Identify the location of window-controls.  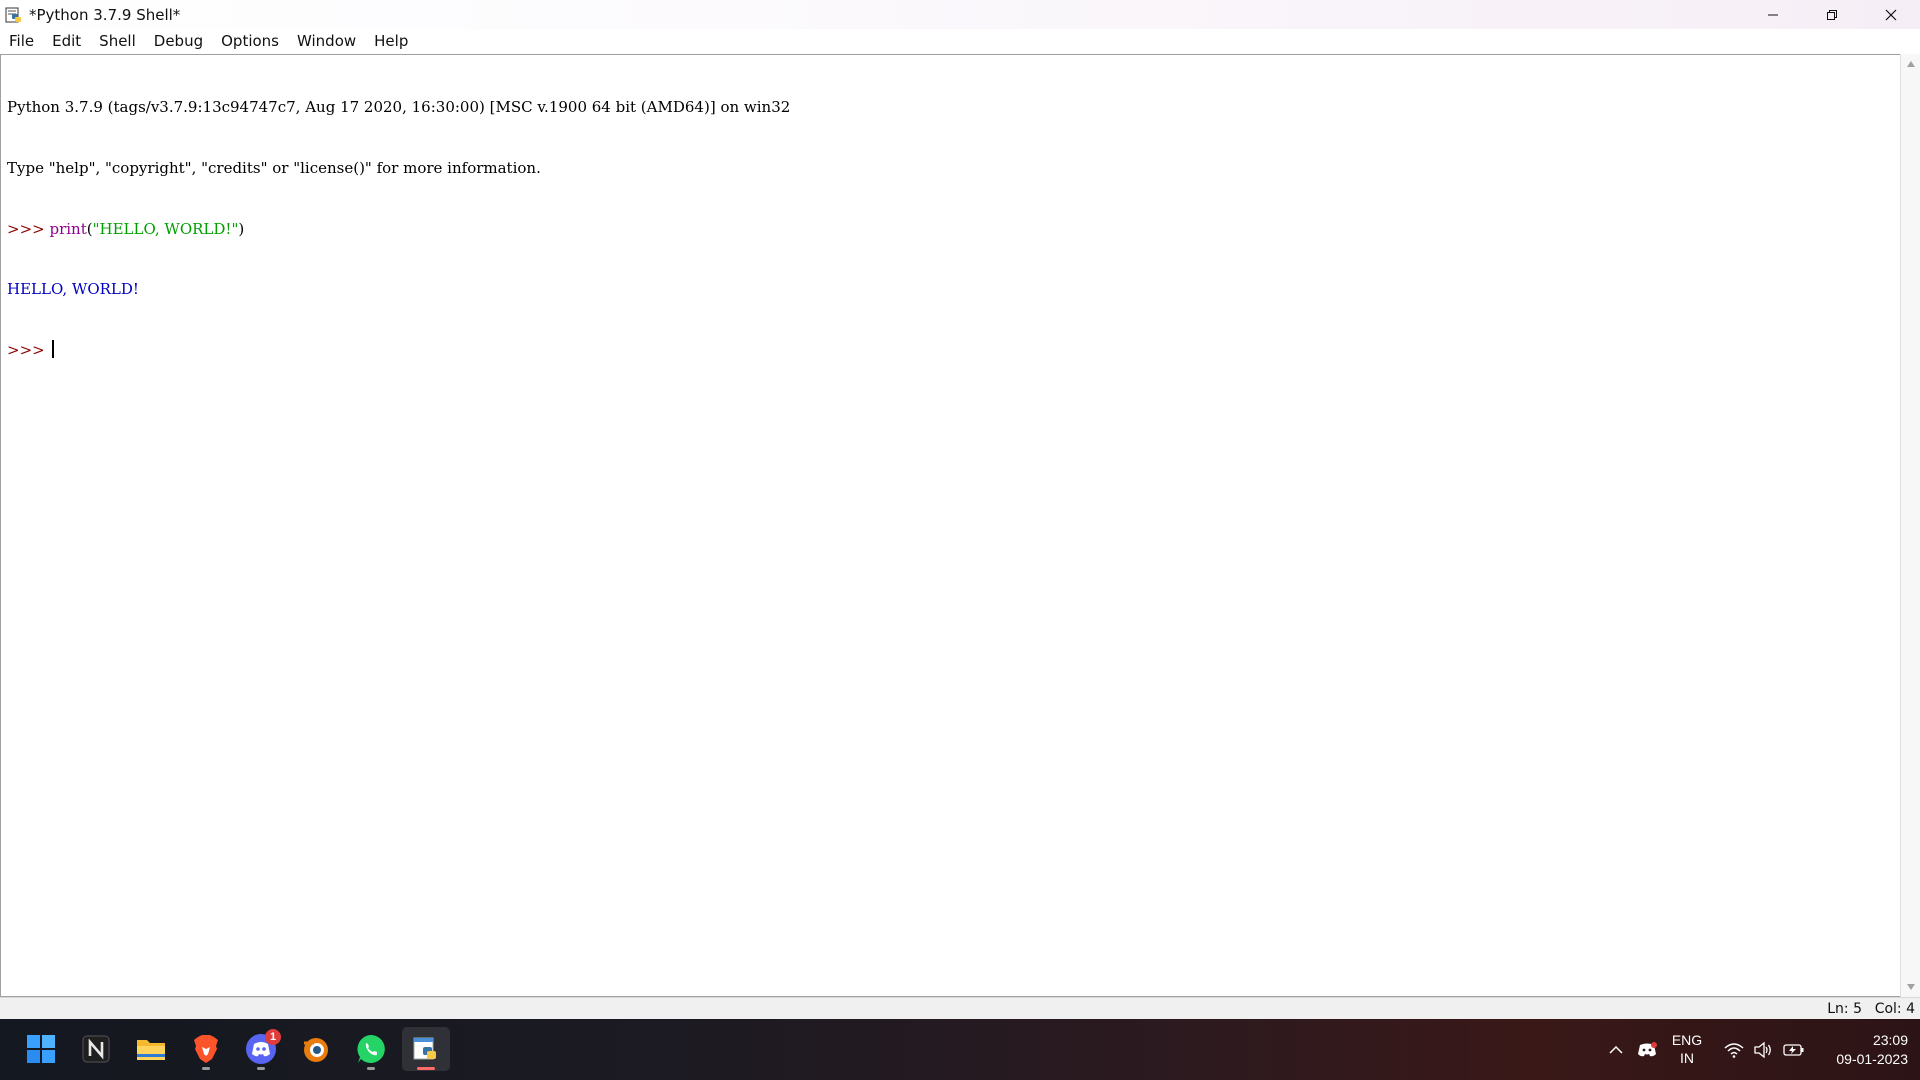
(1831, 14).